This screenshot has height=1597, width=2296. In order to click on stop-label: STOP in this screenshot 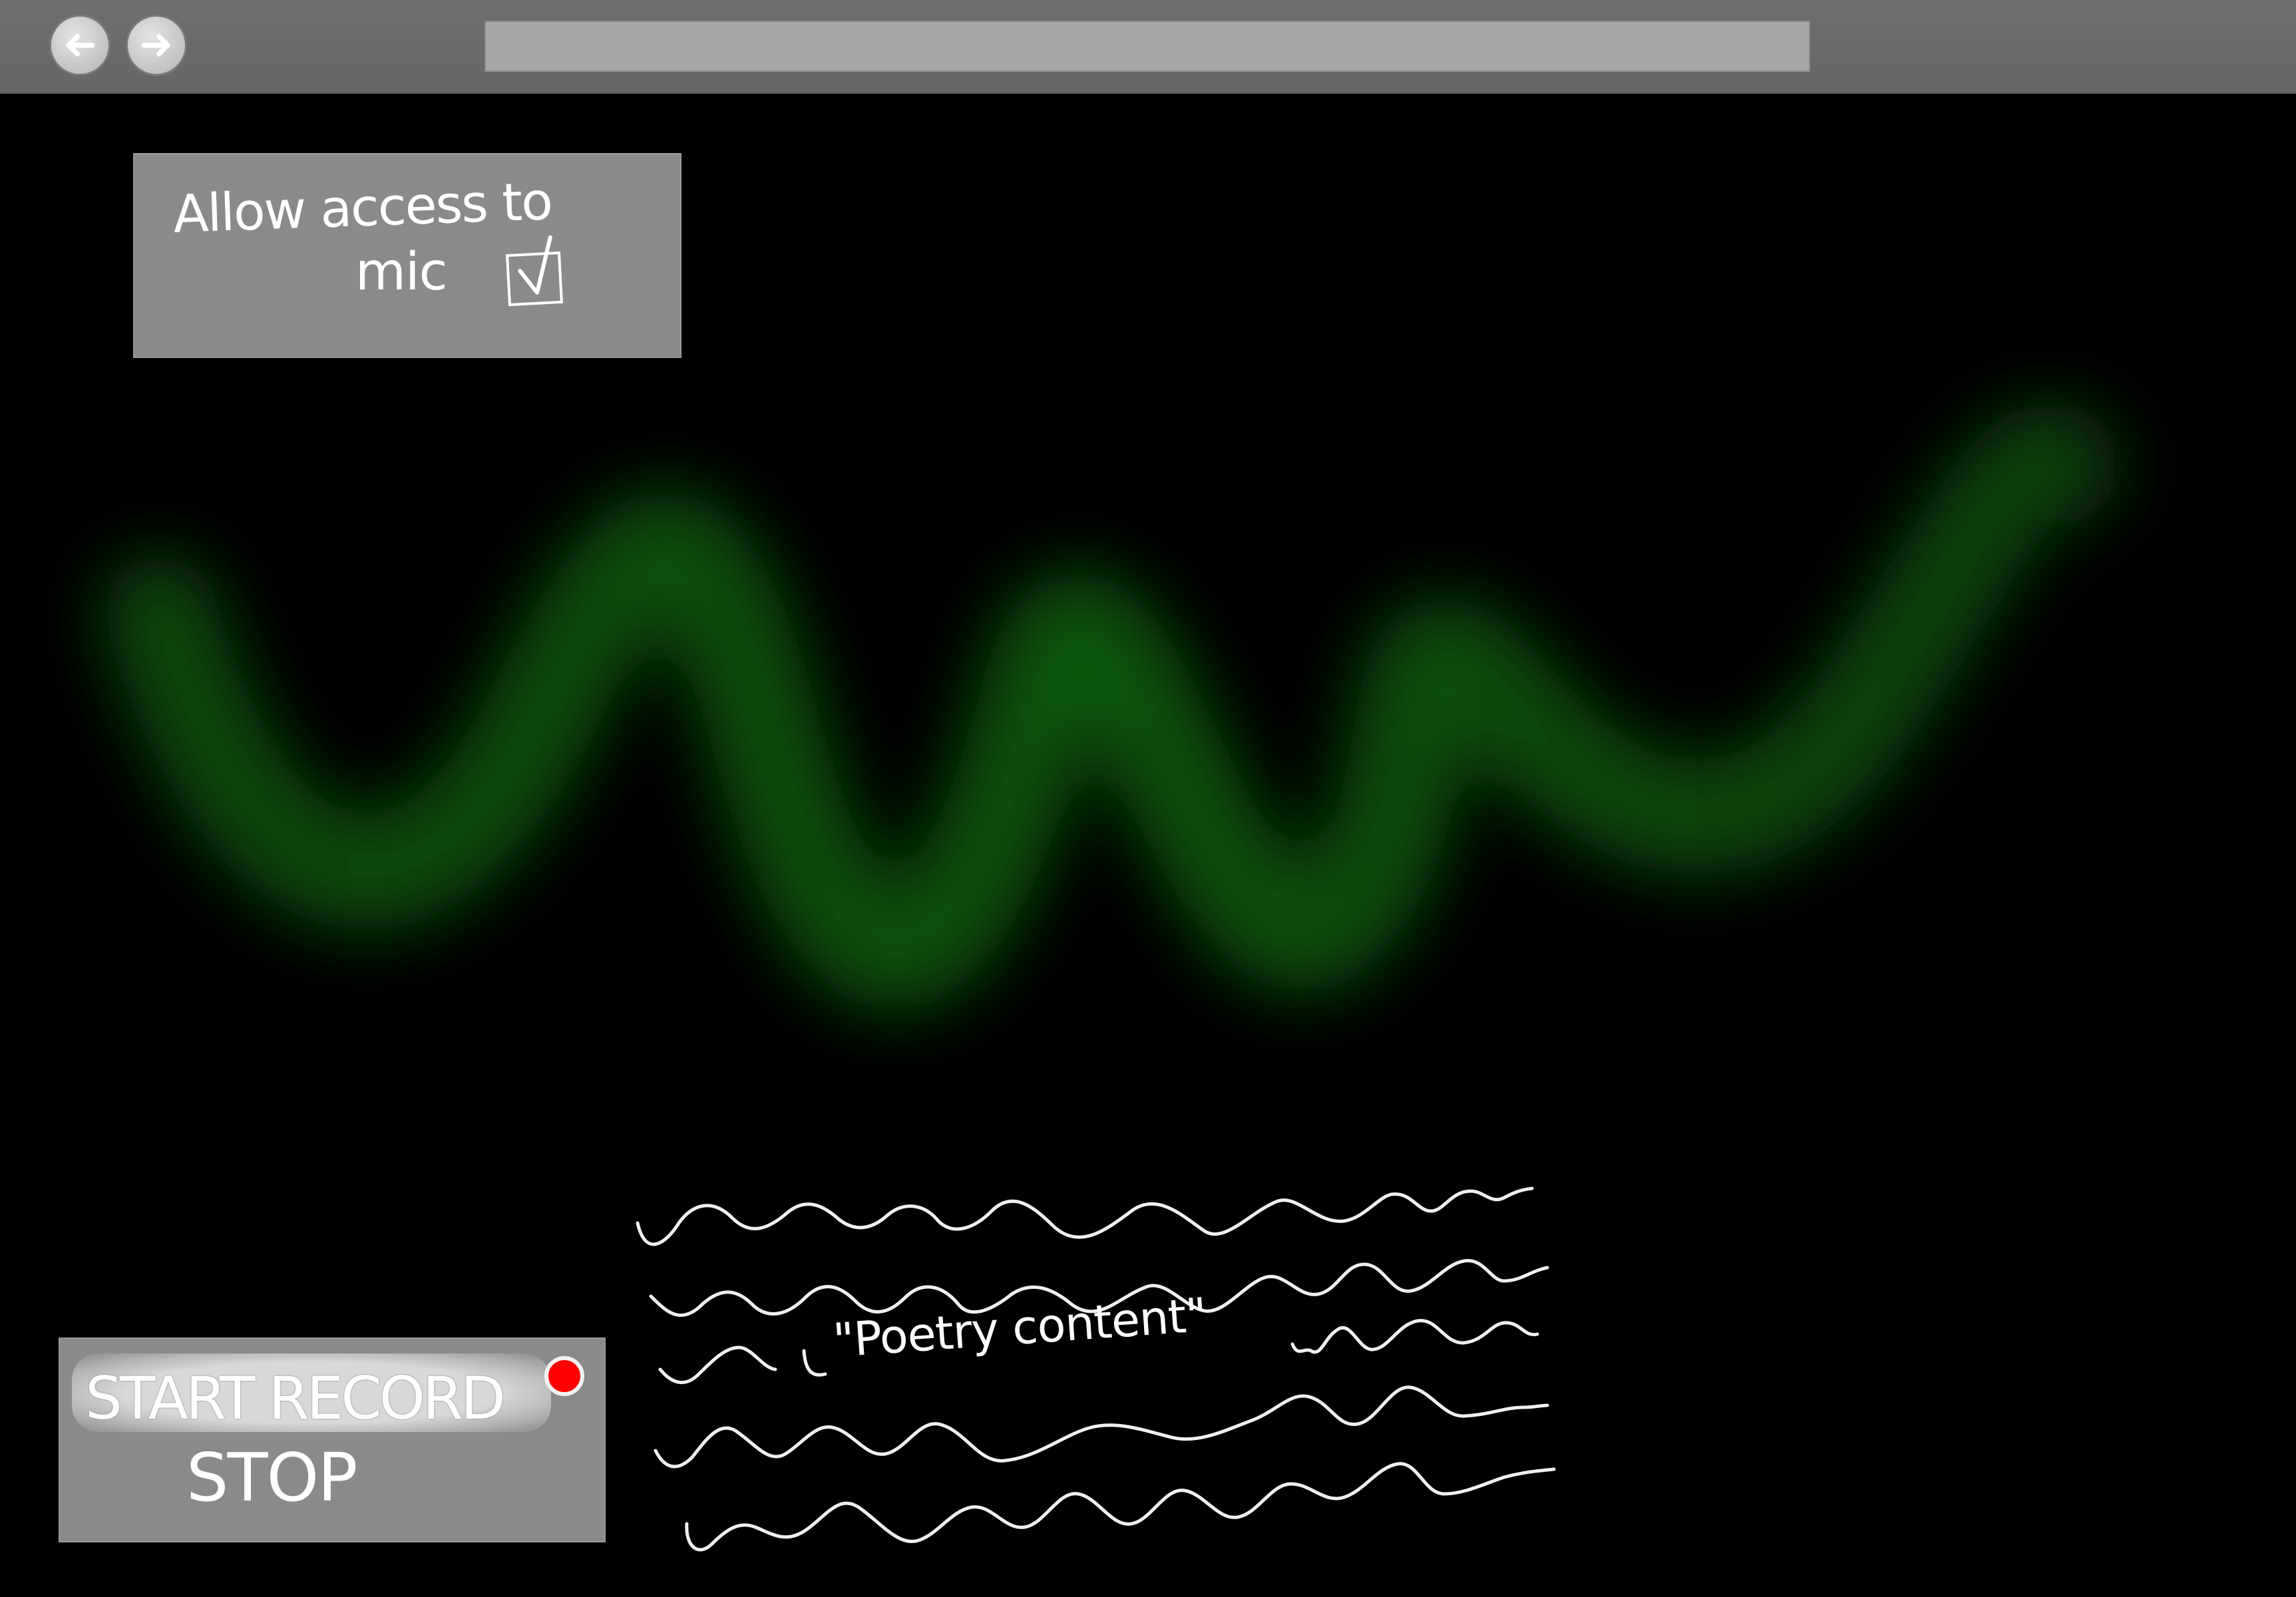, I will do `click(272, 1477)`.